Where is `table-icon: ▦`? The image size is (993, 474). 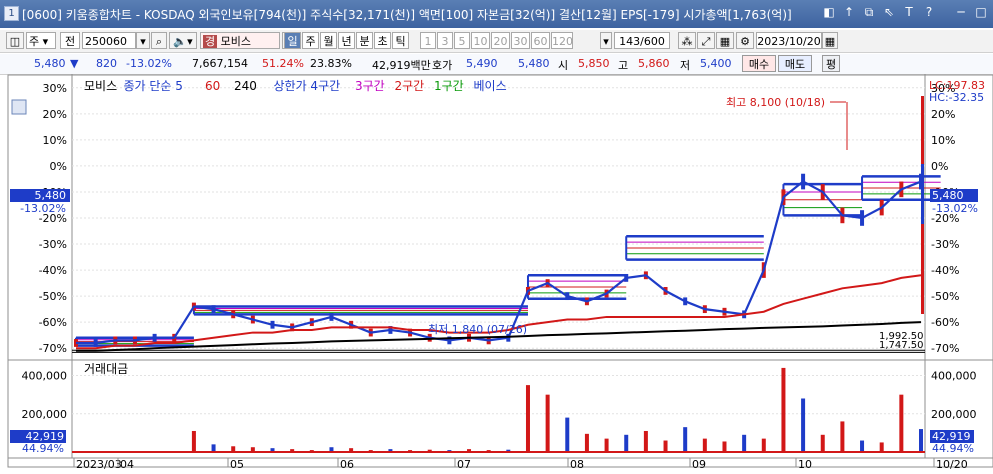
table-icon: ▦ is located at coordinates (725, 40).